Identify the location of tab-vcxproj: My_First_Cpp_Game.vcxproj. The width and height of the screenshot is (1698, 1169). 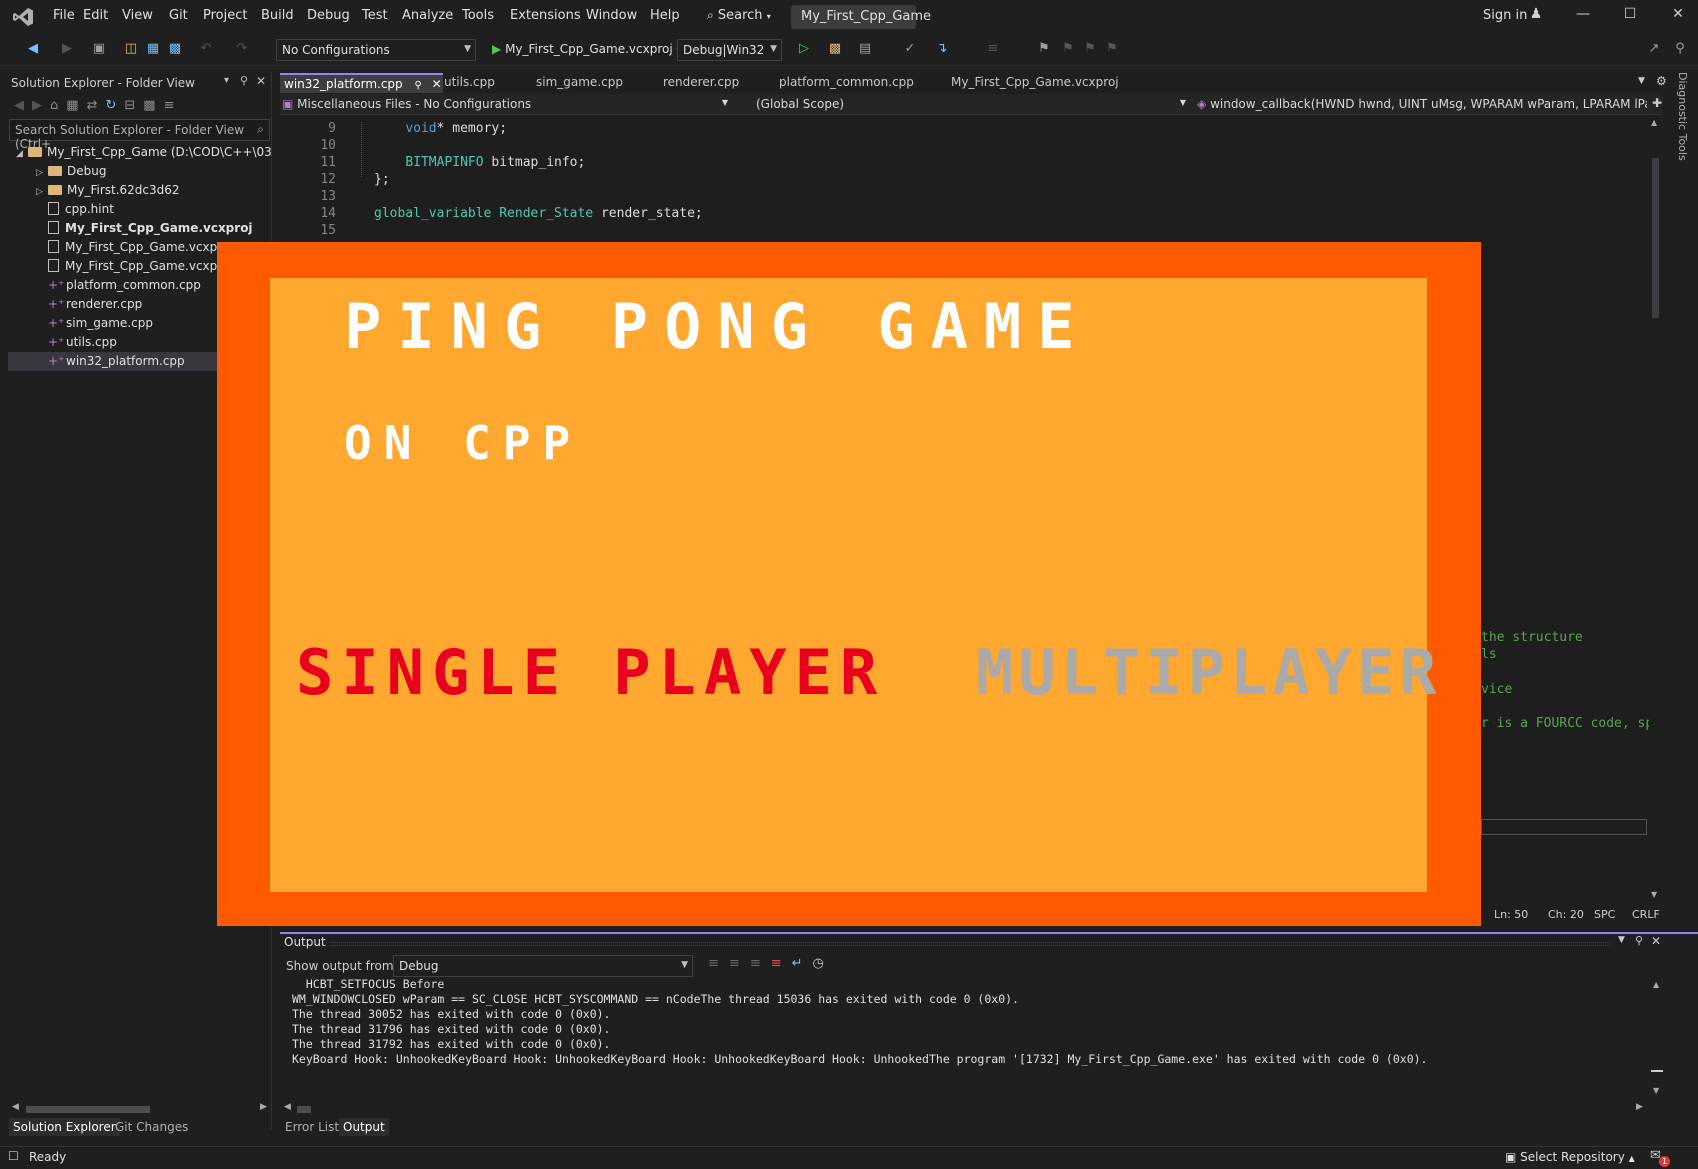
(1033, 83).